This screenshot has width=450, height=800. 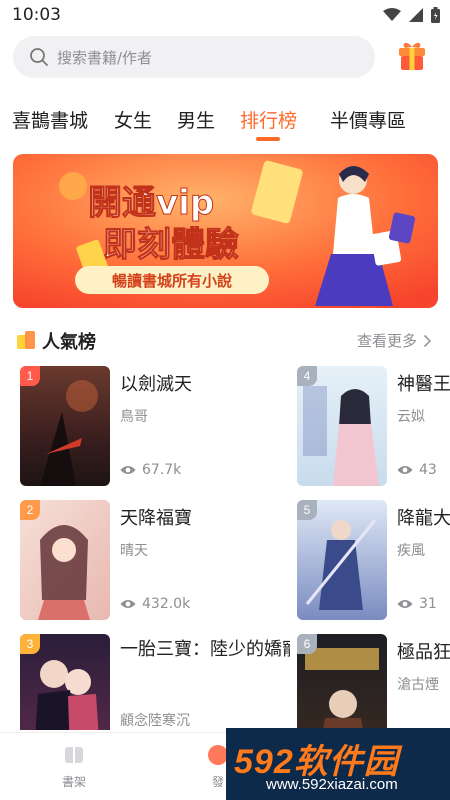 What do you see at coordinates (428, 470) in the screenshot?
I see `view-count: 43` at bounding box center [428, 470].